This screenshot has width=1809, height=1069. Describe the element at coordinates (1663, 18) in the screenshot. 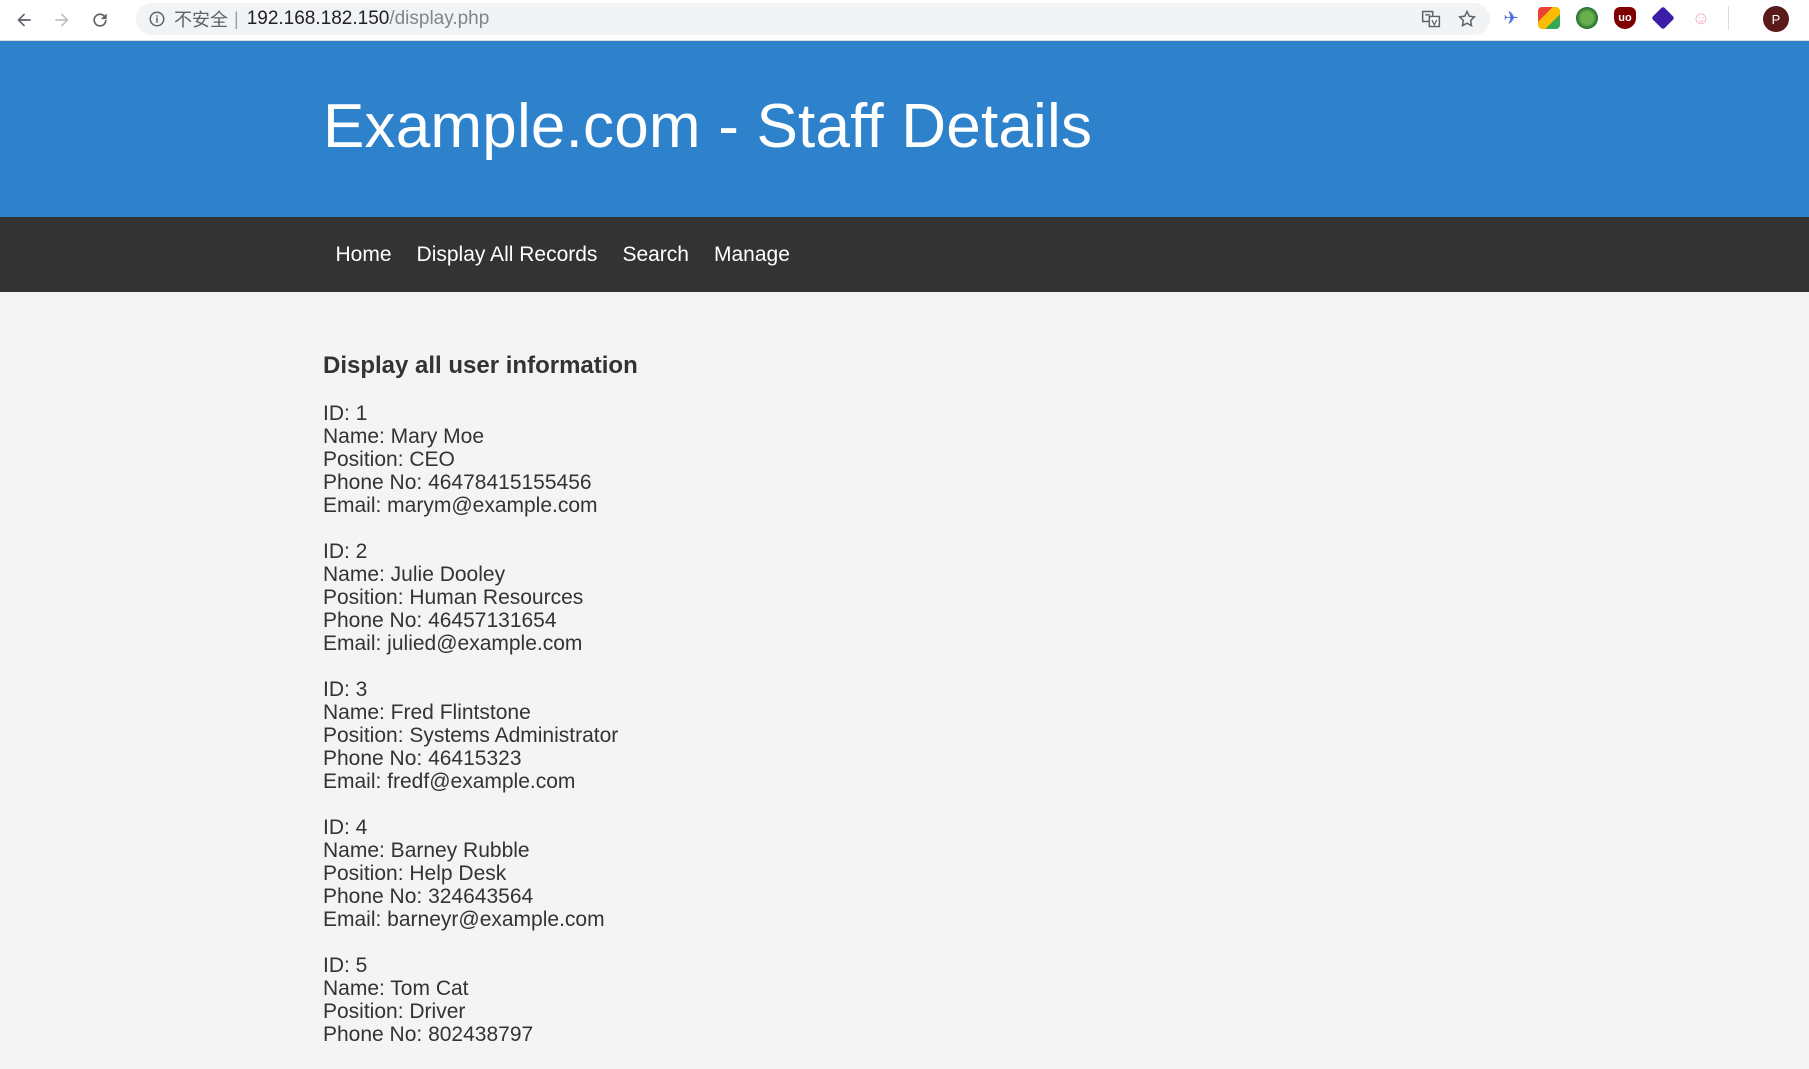

I see `extension-diamond-icon` at that location.